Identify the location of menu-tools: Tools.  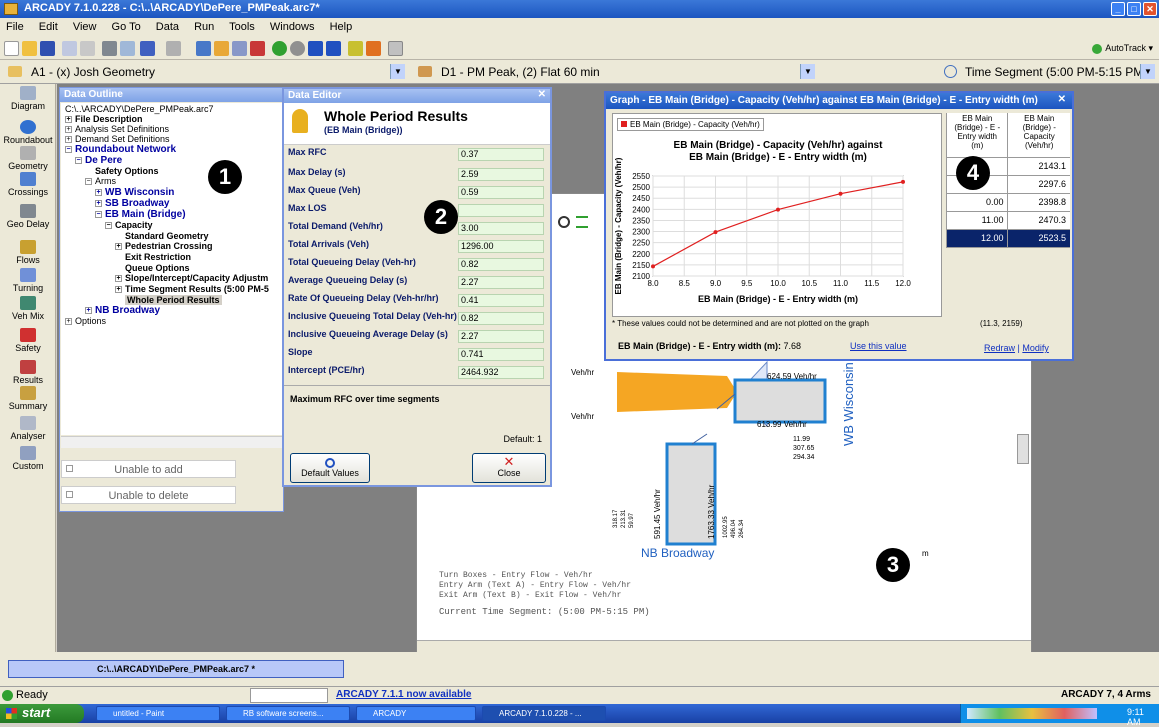
(242, 27).